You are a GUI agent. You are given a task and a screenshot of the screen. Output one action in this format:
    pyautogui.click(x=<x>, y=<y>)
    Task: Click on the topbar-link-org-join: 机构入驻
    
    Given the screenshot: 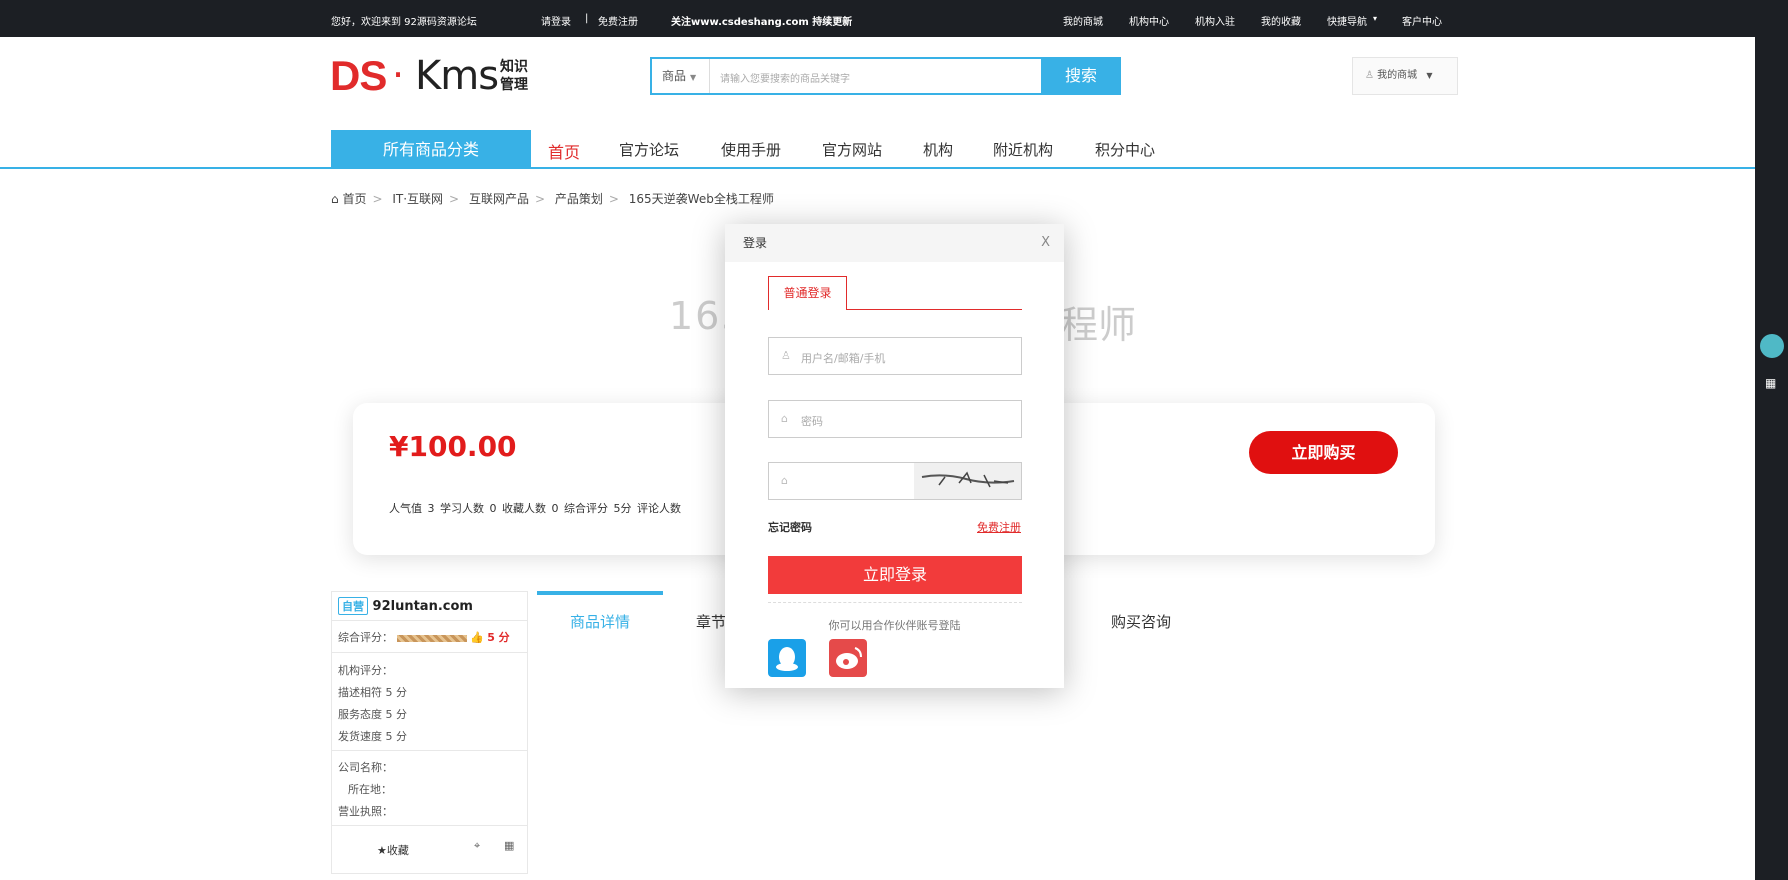 What is the action you would take?
    pyautogui.click(x=1215, y=20)
    